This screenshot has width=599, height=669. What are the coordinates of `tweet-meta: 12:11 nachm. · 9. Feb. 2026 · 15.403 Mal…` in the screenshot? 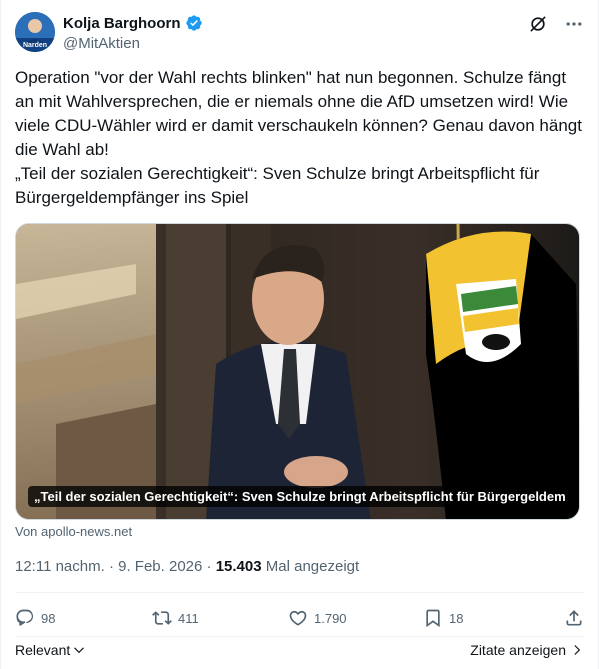 It's located at (187, 566).